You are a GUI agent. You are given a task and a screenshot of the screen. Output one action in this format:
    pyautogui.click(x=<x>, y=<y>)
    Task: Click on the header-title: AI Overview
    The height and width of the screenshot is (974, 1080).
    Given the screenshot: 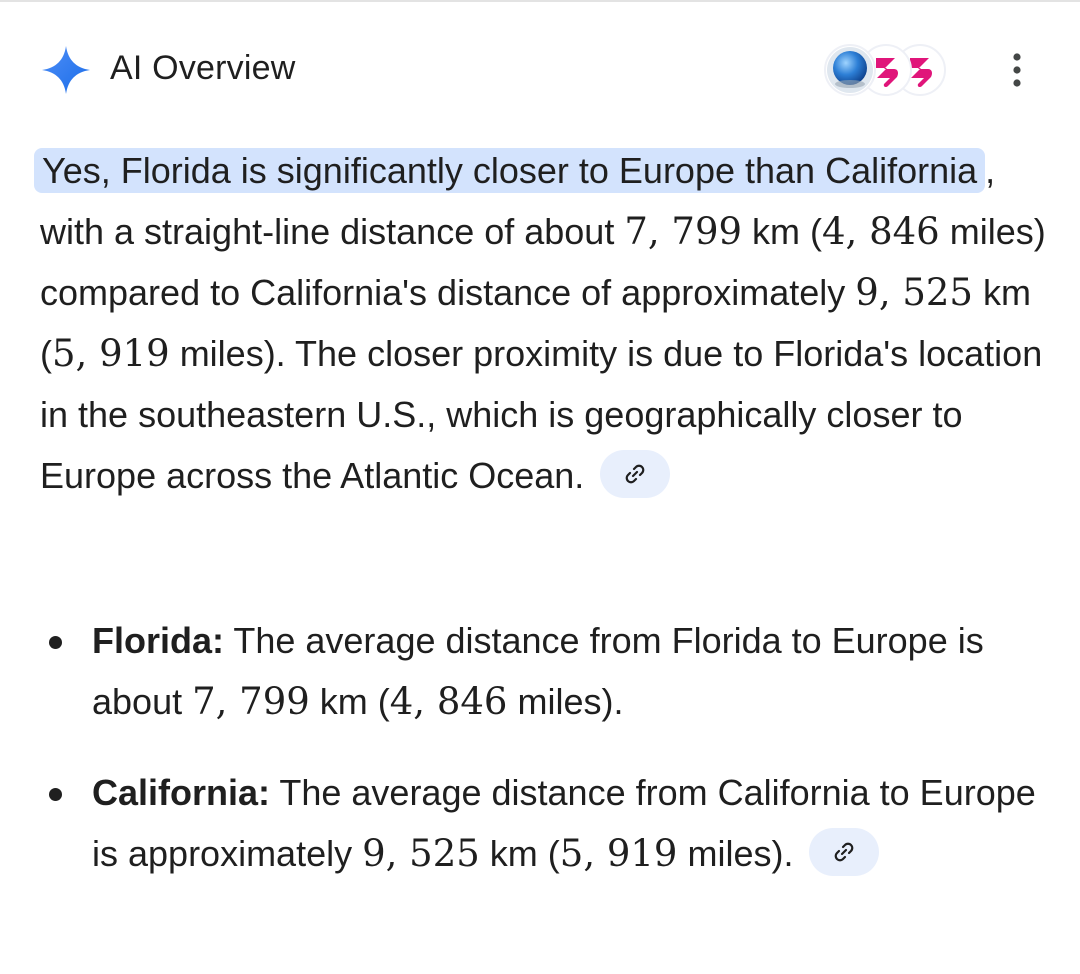 What is the action you would take?
    pyautogui.click(x=203, y=68)
    